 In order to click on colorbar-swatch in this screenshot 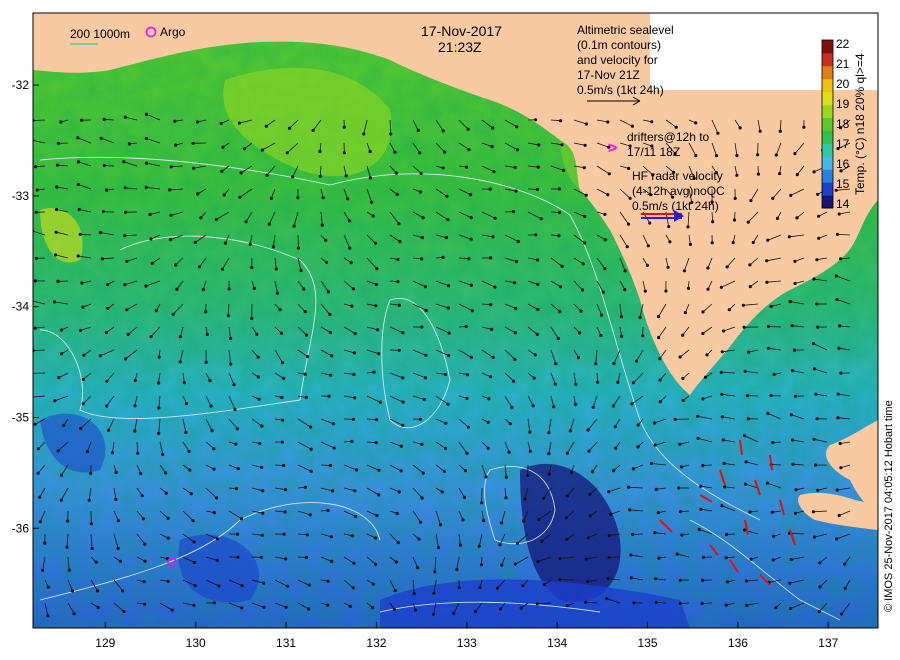, I will do `click(827, 176)`.